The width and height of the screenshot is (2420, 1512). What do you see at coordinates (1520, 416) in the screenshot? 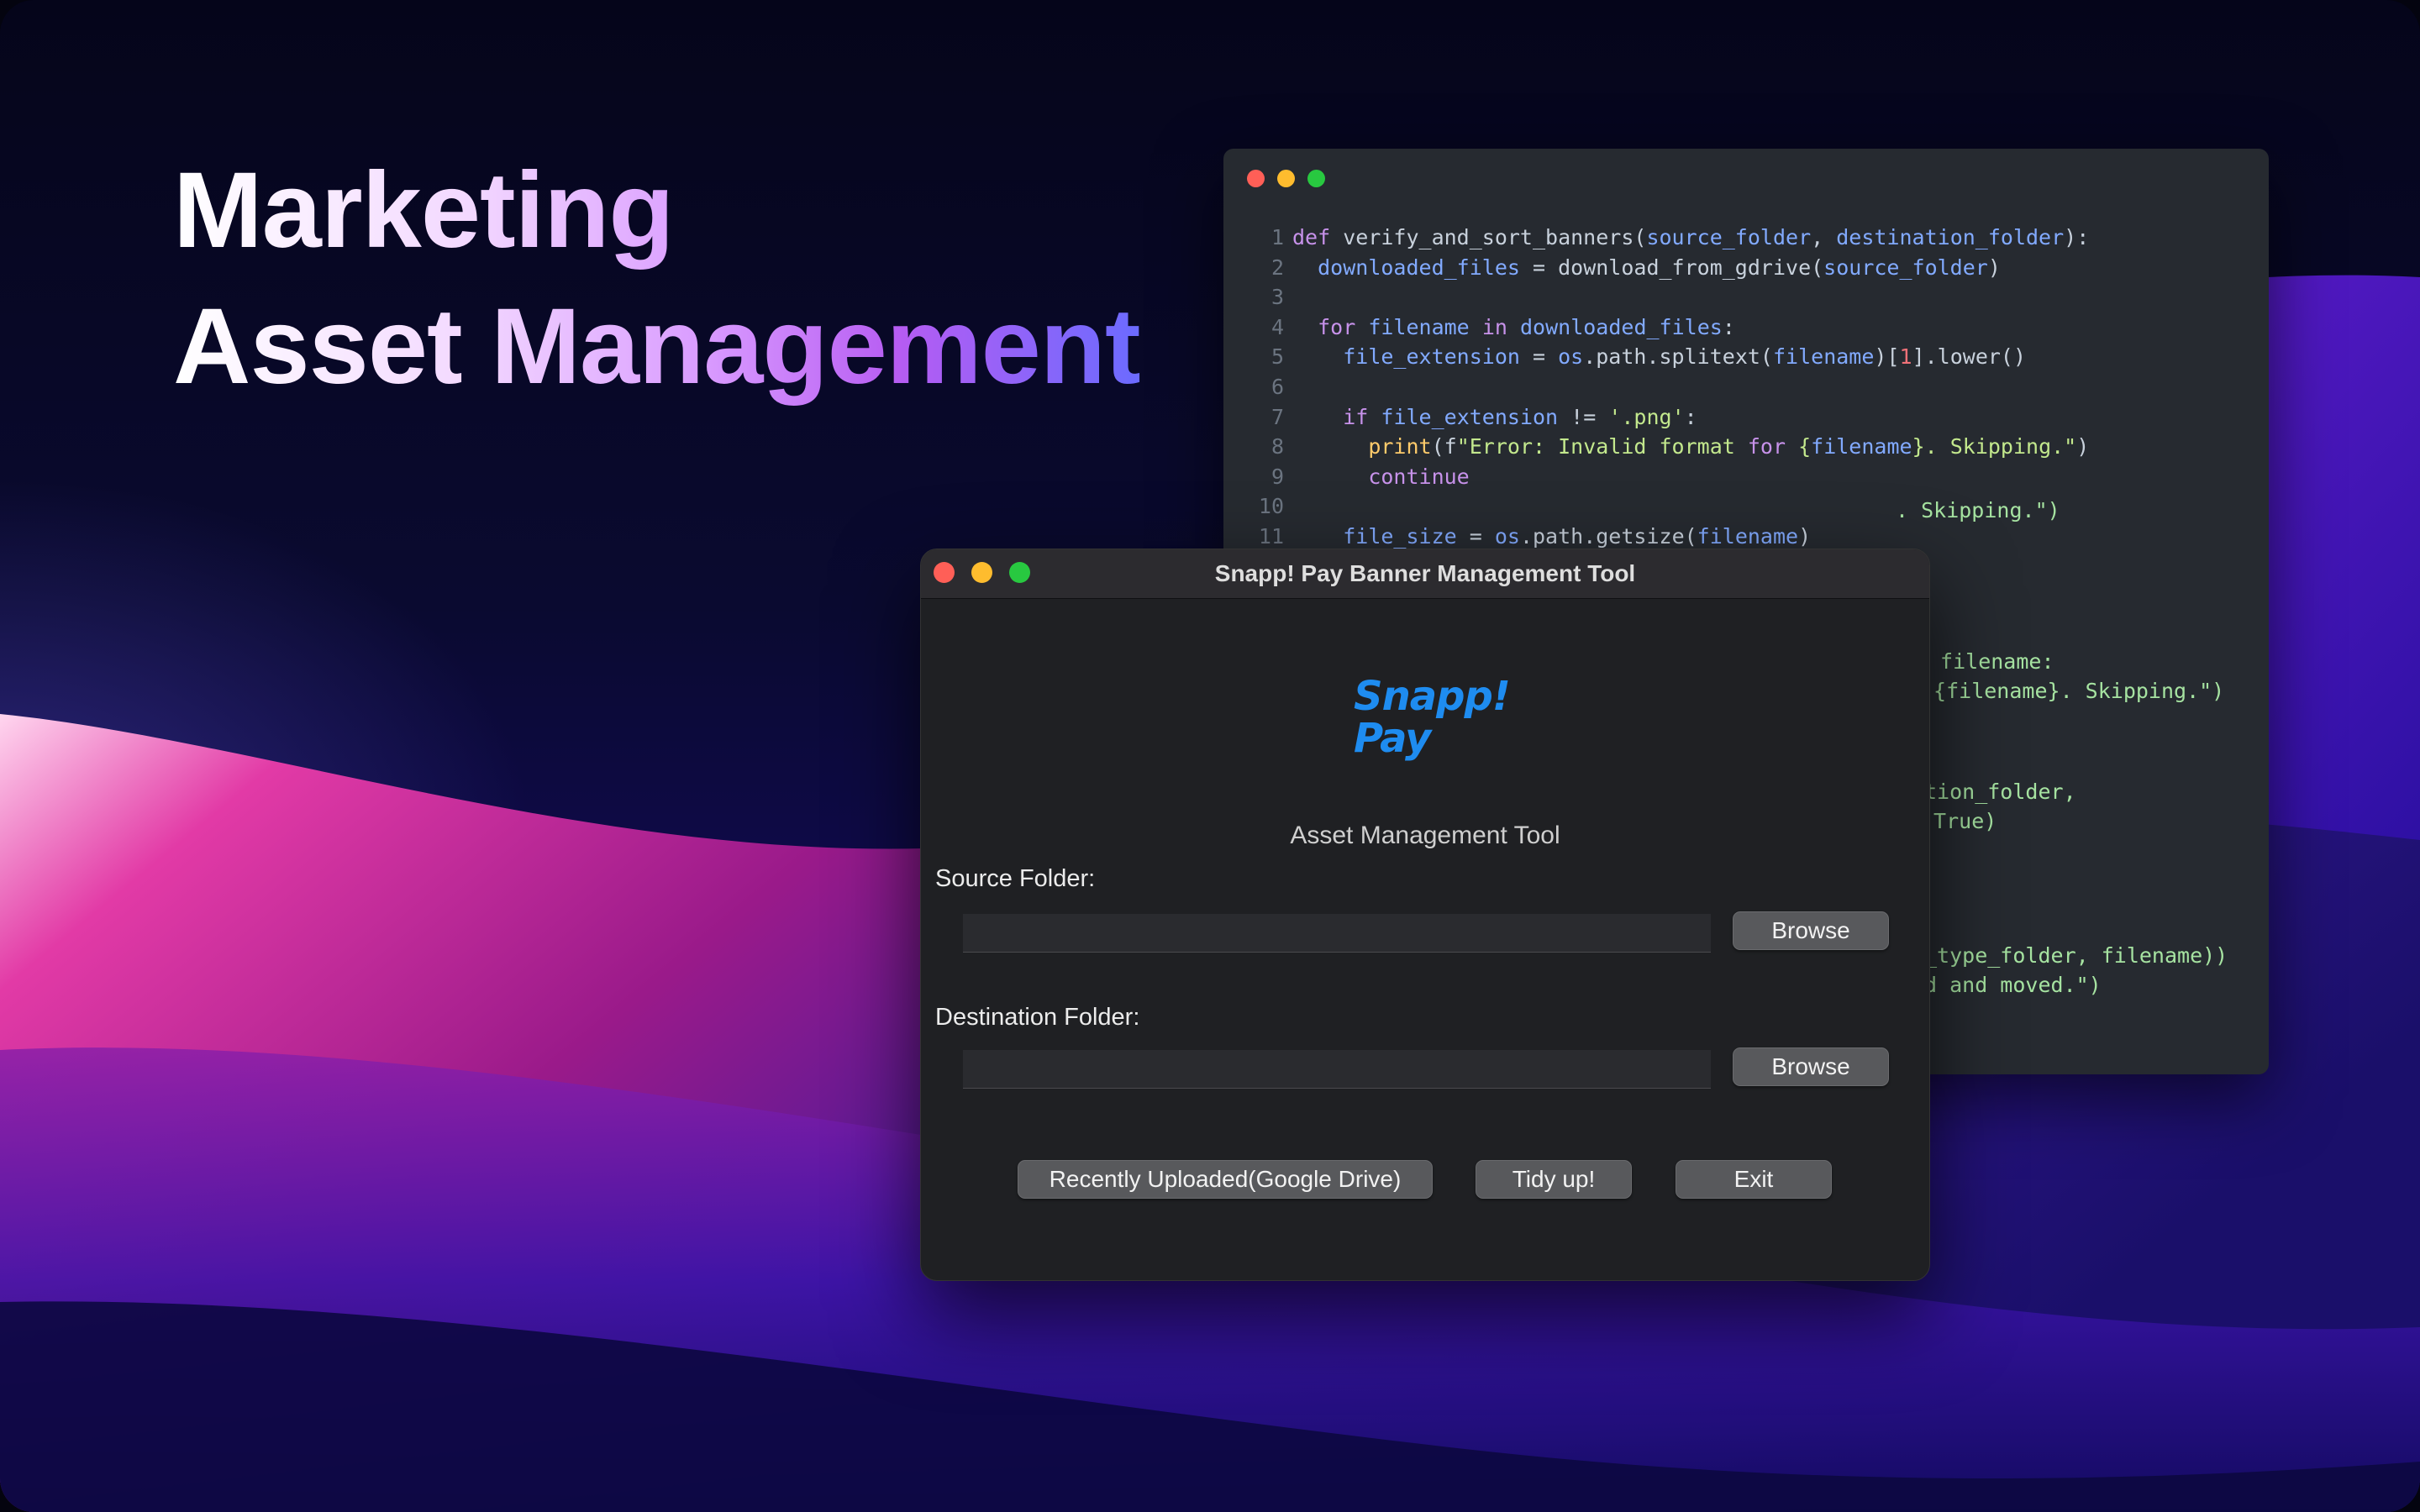
I see `code-text: if file_extension != '.png':` at bounding box center [1520, 416].